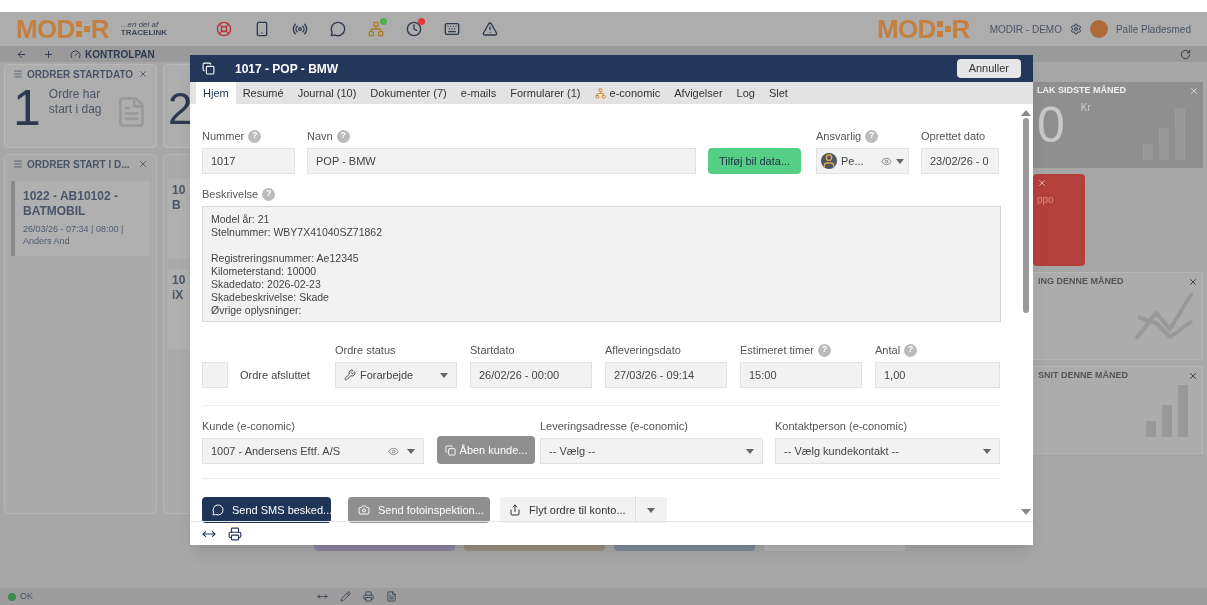 This screenshot has width=1207, height=605. What do you see at coordinates (177, 205) in the screenshot?
I see `order-title: B` at bounding box center [177, 205].